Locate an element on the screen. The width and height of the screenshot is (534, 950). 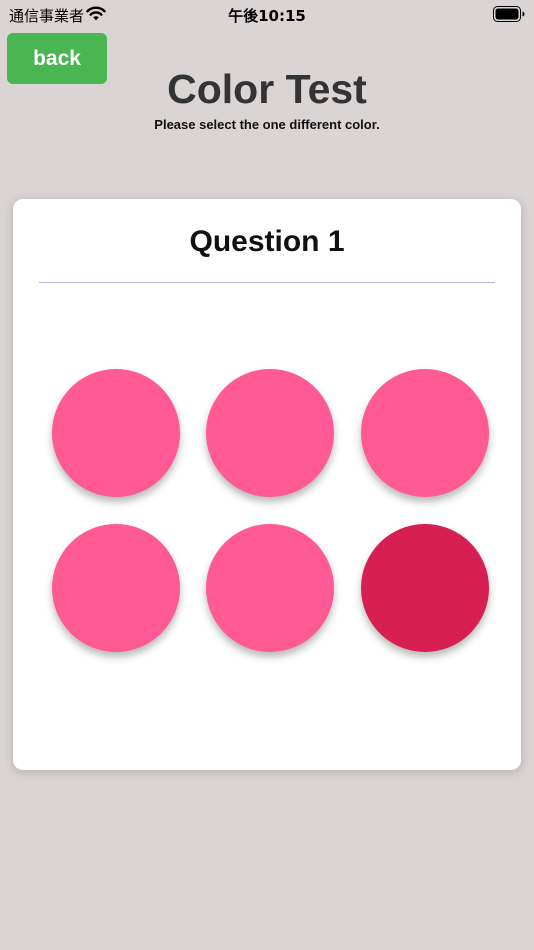
status-time: 午後10:15 is located at coordinates (267, 16).